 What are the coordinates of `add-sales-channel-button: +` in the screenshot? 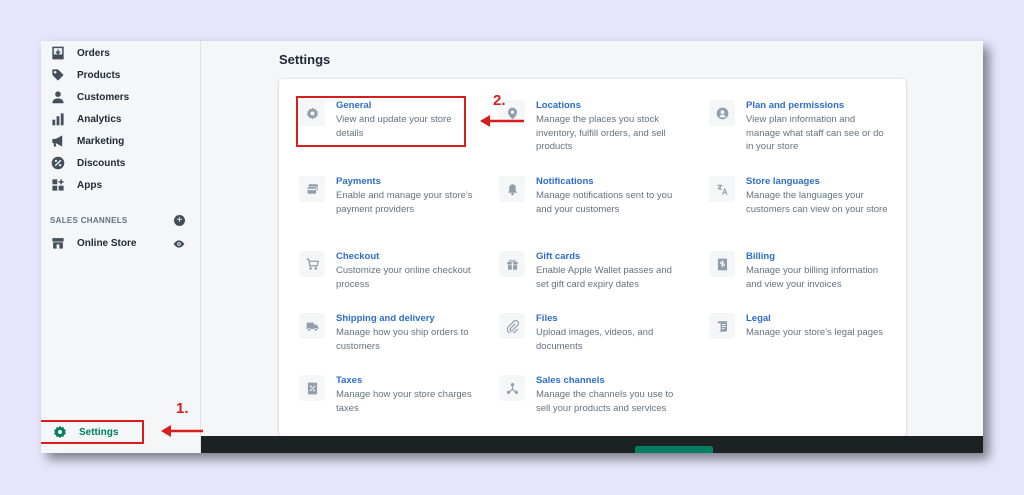 It's located at (179, 220).